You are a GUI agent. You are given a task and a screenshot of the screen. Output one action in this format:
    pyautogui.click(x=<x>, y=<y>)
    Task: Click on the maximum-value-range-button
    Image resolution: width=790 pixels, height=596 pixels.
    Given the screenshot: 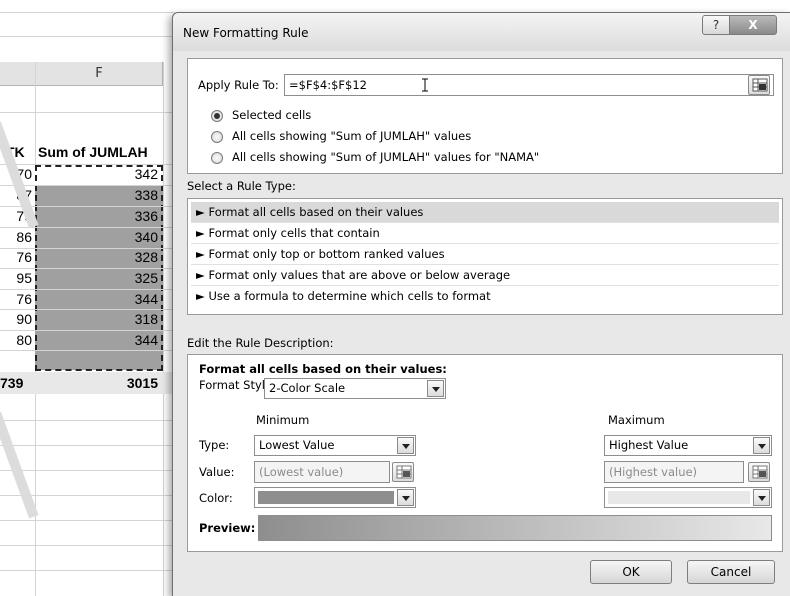 What is the action you would take?
    pyautogui.click(x=759, y=472)
    